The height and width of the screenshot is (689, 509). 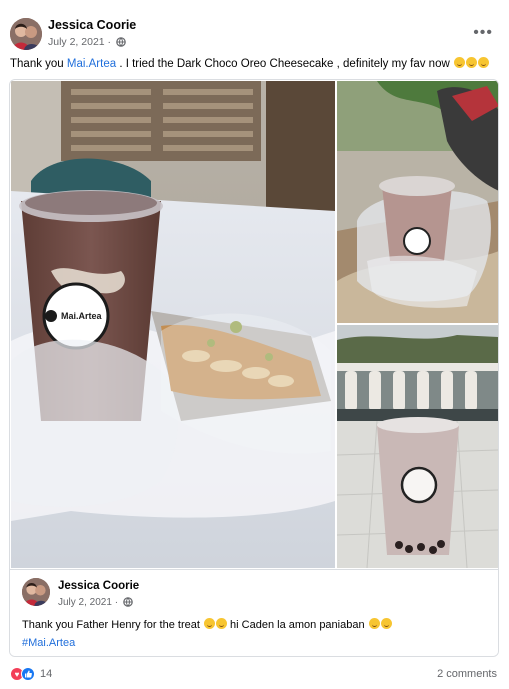 I want to click on author-avatar, so click(x=26, y=34).